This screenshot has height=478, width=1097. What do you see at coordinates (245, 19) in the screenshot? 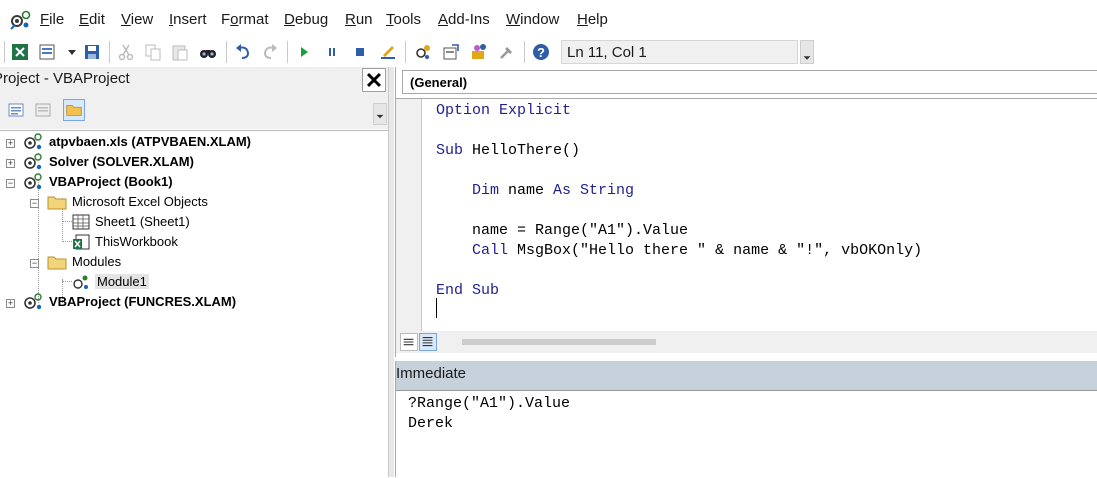
I see `menu-format: Format` at bounding box center [245, 19].